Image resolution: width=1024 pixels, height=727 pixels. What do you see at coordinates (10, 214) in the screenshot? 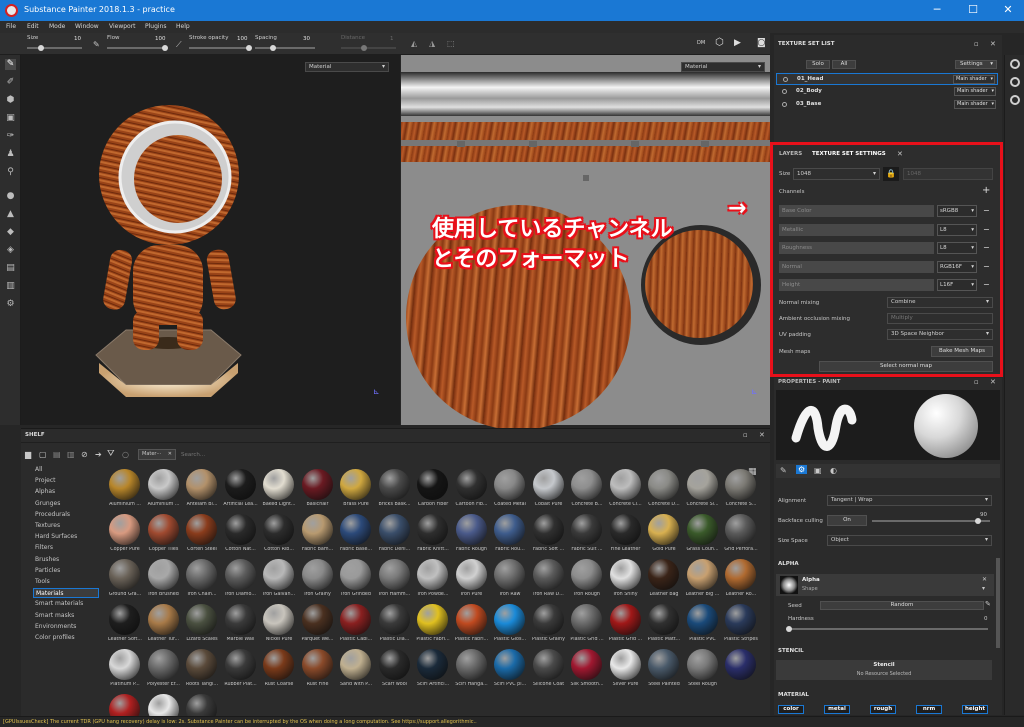
I see `triangle-icon: ▲` at bounding box center [10, 214].